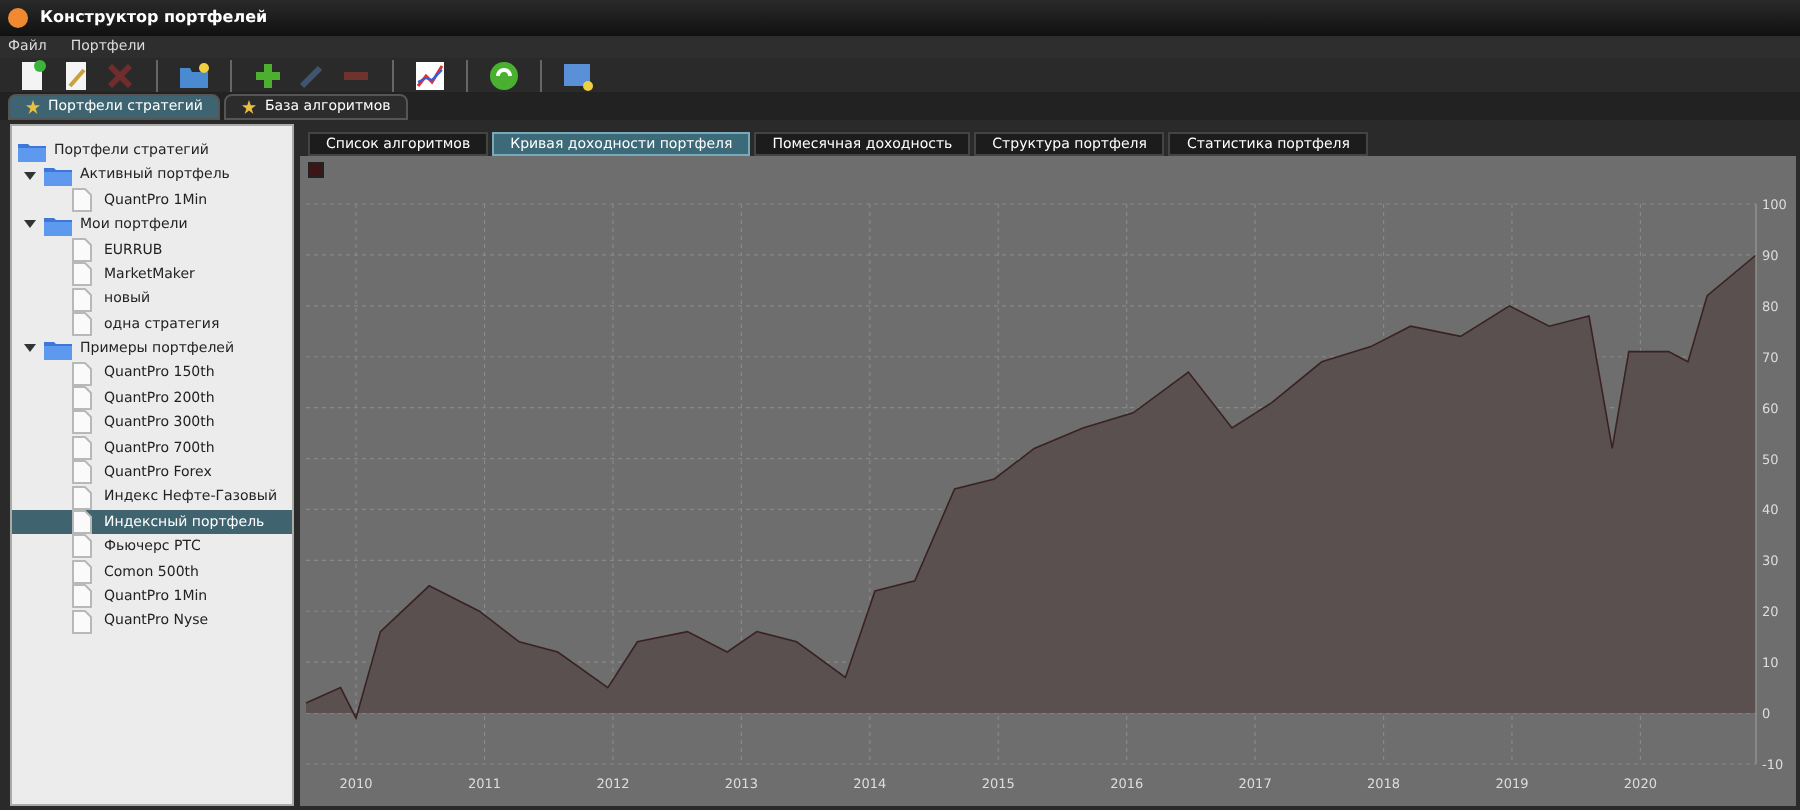  What do you see at coordinates (316, 170) in the screenshot?
I see `legend-marker` at bounding box center [316, 170].